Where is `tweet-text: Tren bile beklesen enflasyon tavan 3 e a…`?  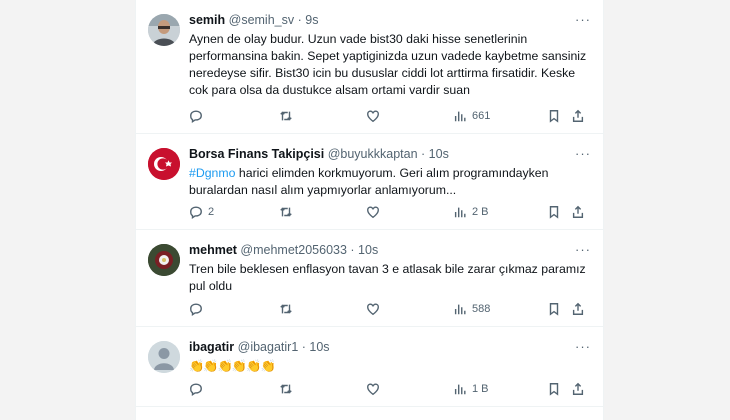
tweet-text: Tren bile beklesen enflasyon tavan 3 e a… is located at coordinates (387, 277).